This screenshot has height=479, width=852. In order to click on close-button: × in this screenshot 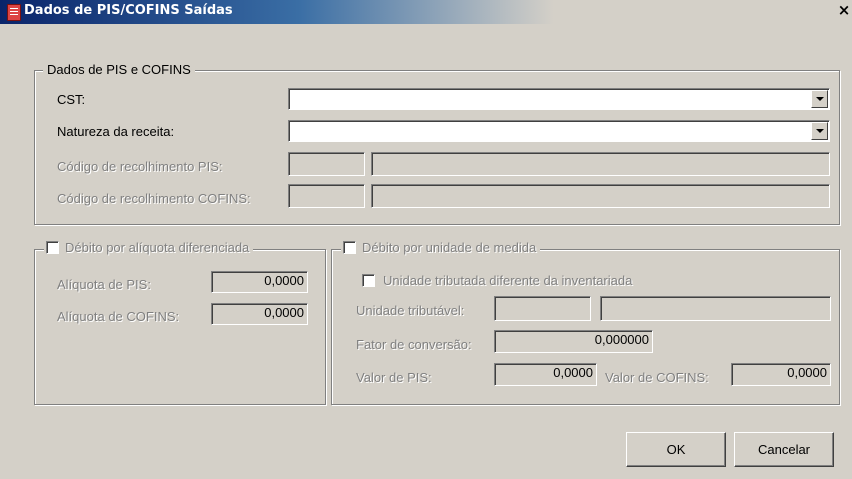, I will do `click(844, 11)`.